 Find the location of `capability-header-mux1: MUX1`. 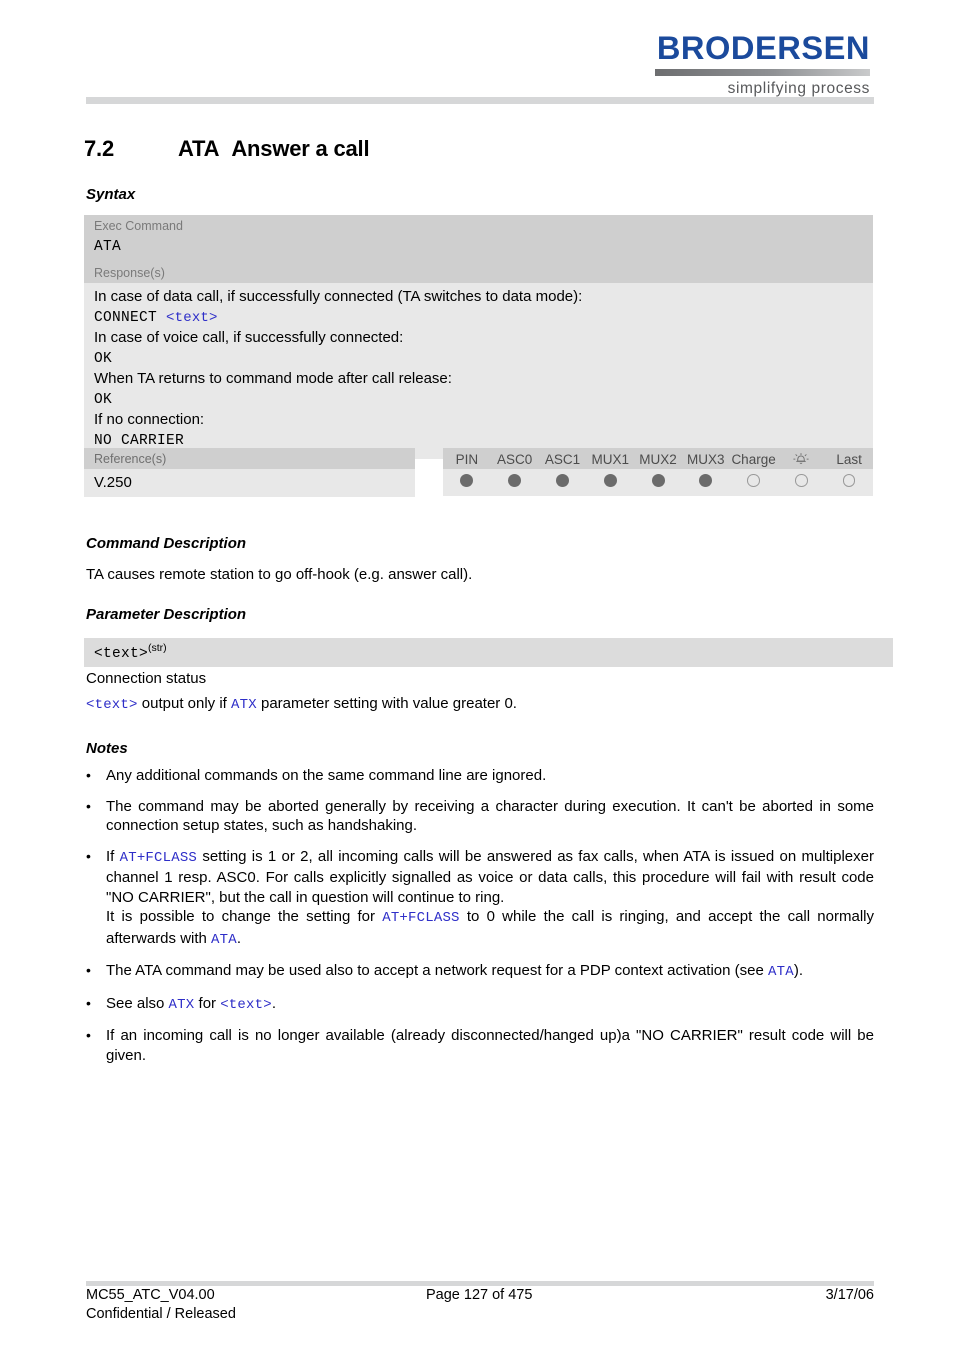

capability-header-mux1: MUX1 is located at coordinates (610, 459).